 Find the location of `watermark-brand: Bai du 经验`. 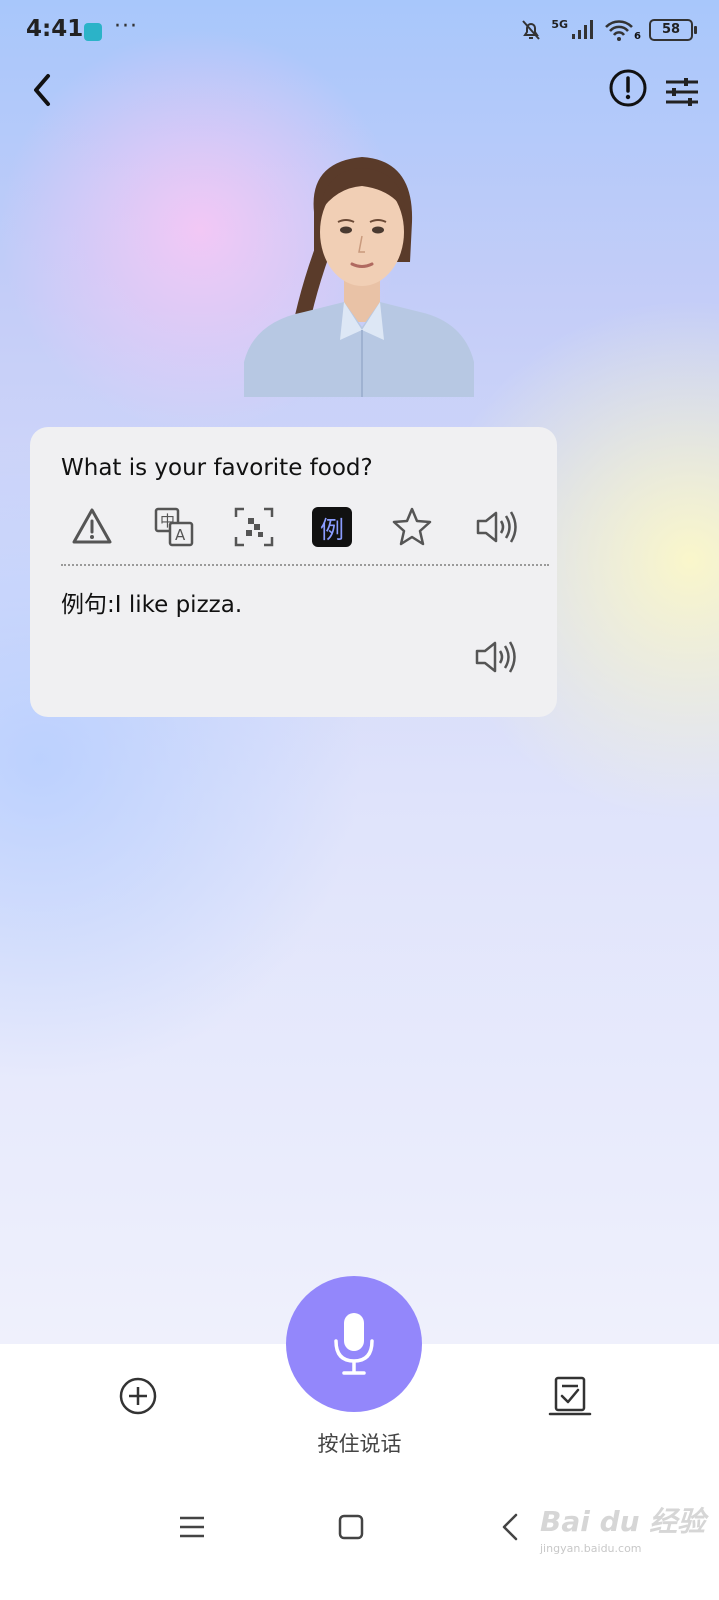

watermark-brand: Bai du 经验 is located at coordinates (623, 1521).